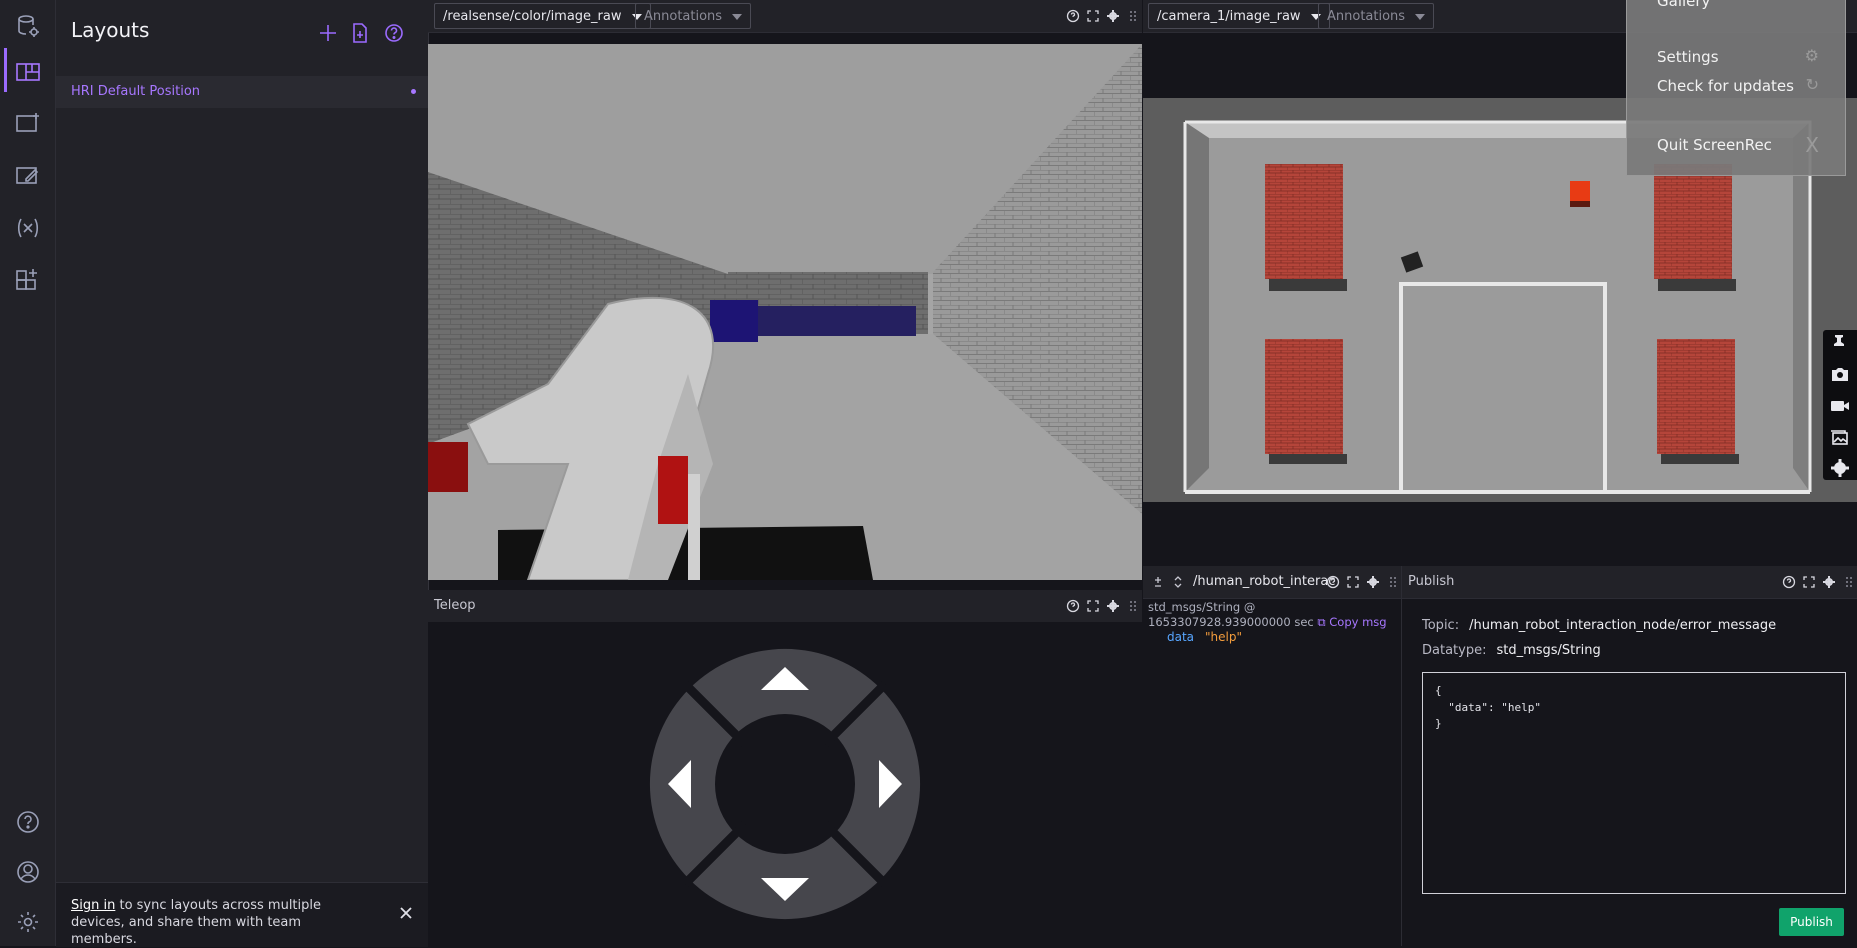 Image resolution: width=1857 pixels, height=948 pixels. I want to click on gallery-icon, so click(1840, 438).